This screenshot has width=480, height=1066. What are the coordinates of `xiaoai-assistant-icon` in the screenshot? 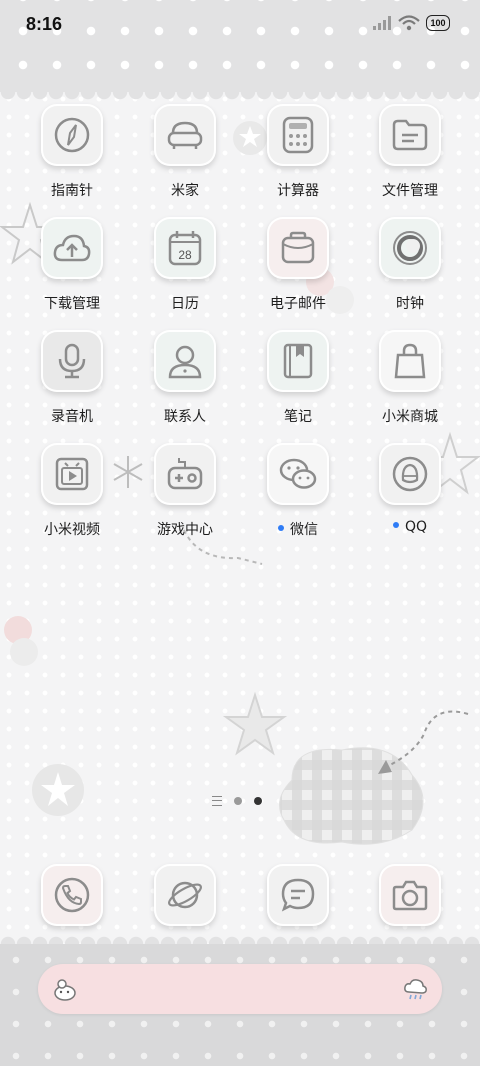 It's located at (65, 989).